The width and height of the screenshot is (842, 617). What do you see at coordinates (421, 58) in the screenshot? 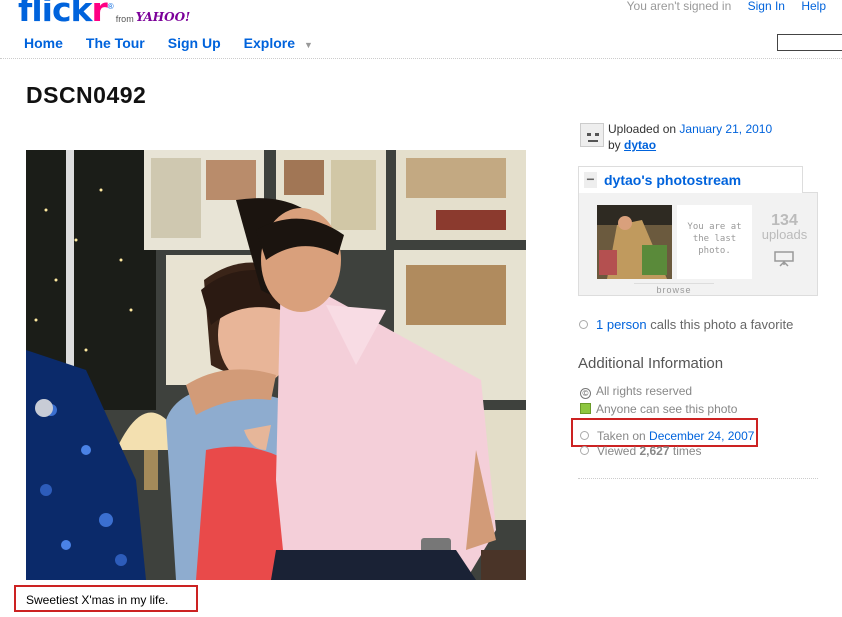
I see `header-divider` at bounding box center [421, 58].